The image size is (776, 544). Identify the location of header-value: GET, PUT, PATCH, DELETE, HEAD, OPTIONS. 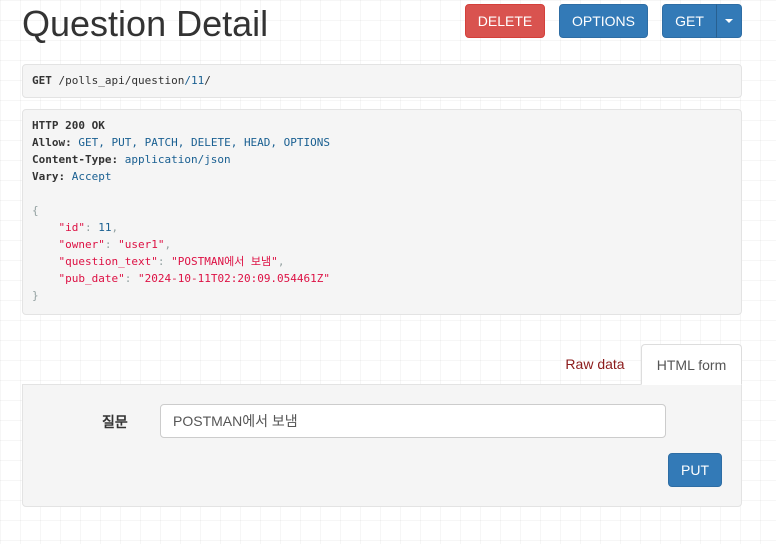
(204, 142).